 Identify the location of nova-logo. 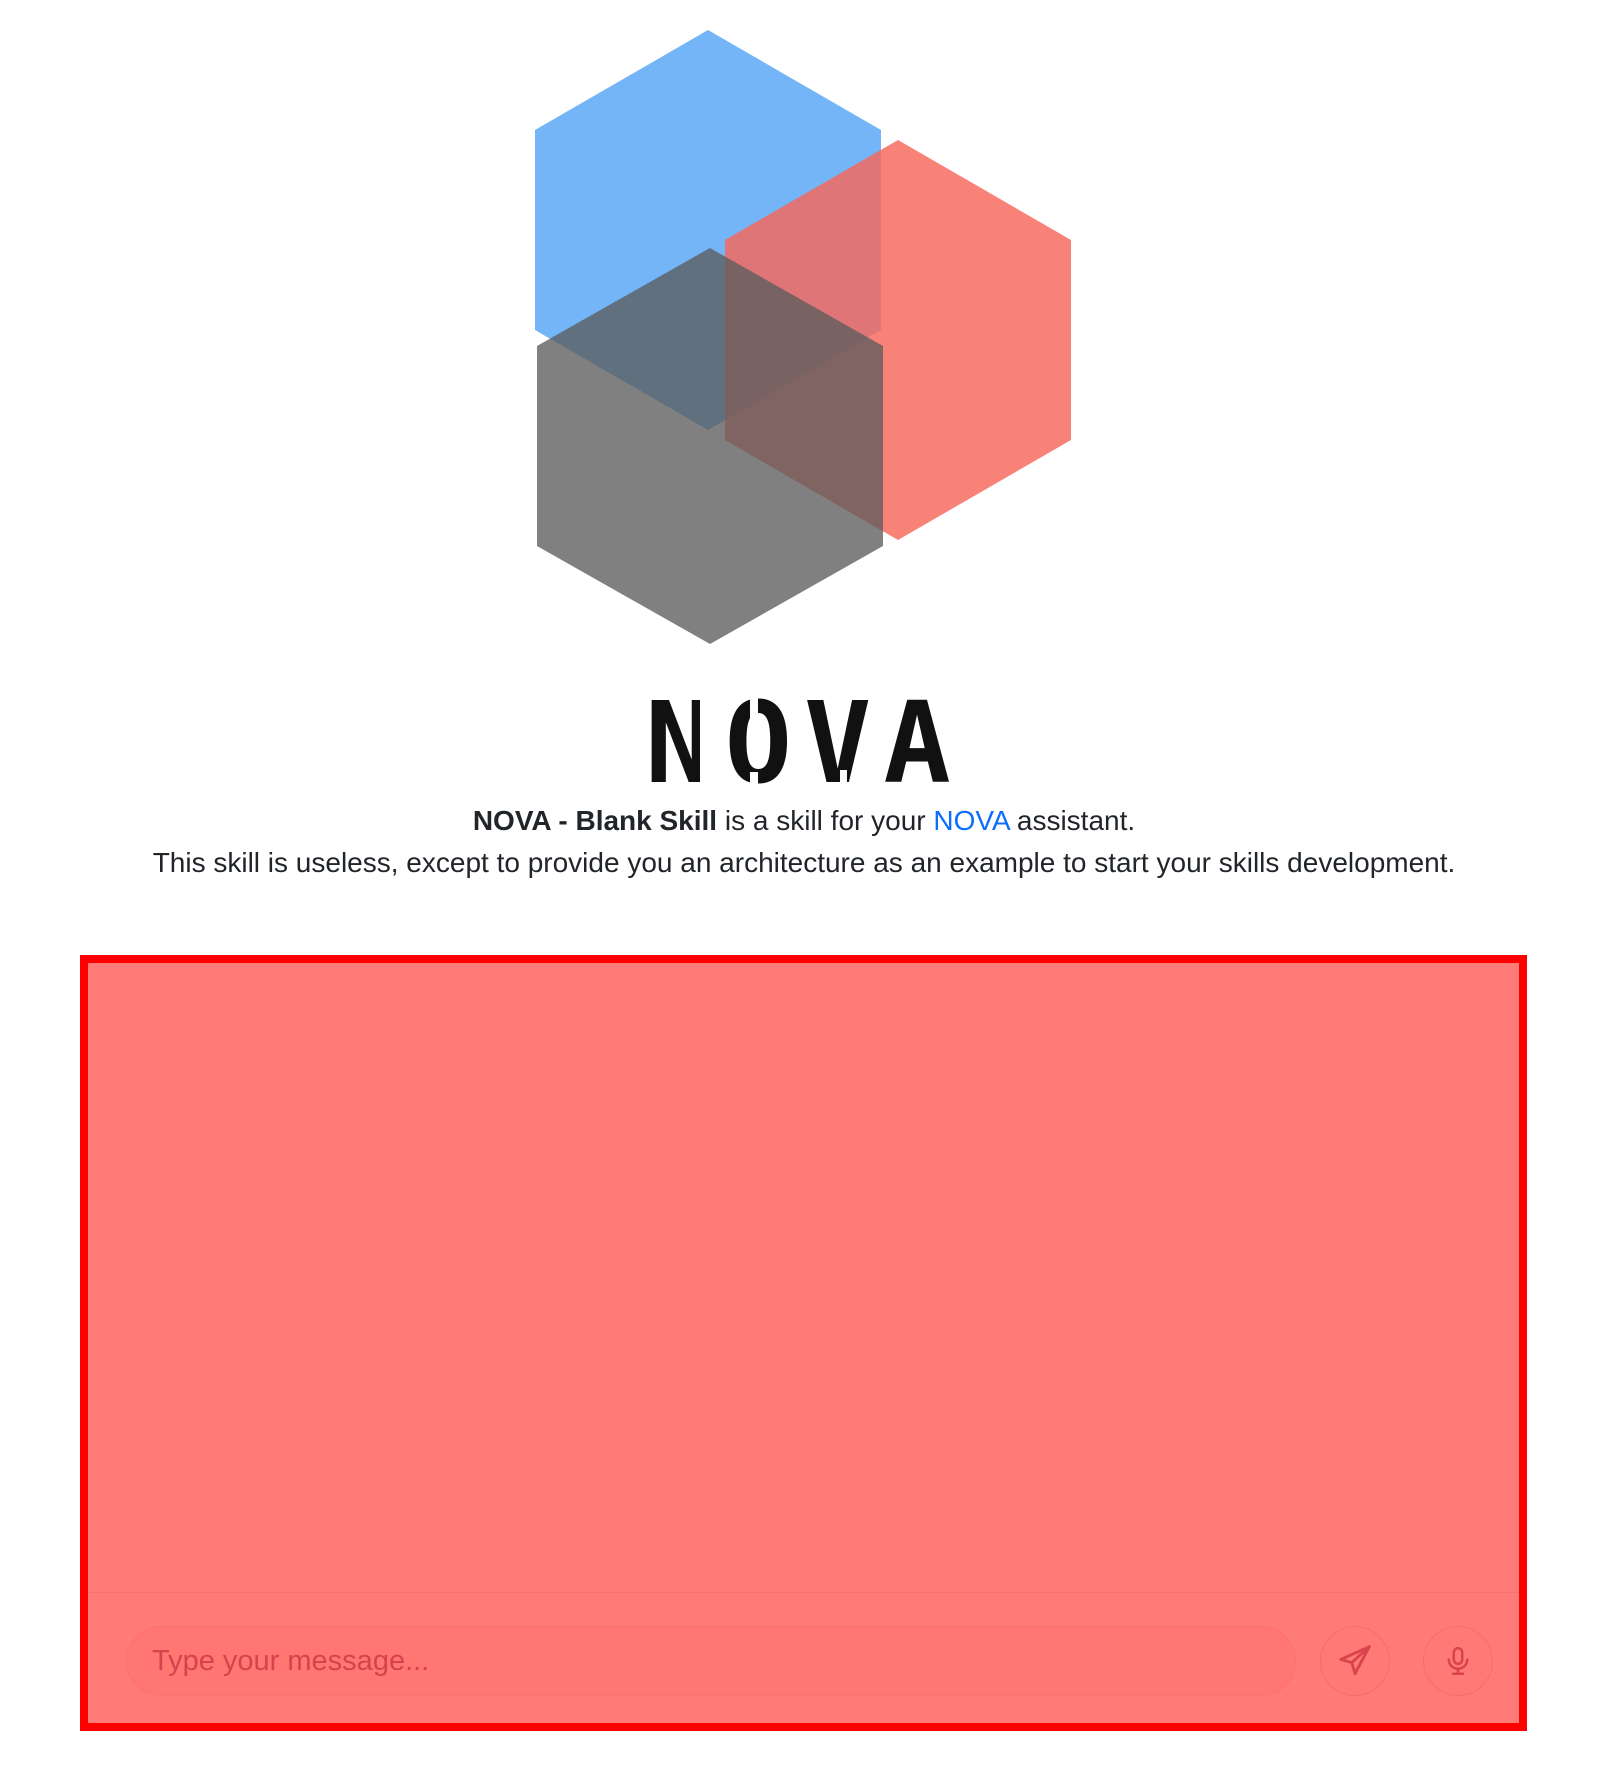
(803, 337).